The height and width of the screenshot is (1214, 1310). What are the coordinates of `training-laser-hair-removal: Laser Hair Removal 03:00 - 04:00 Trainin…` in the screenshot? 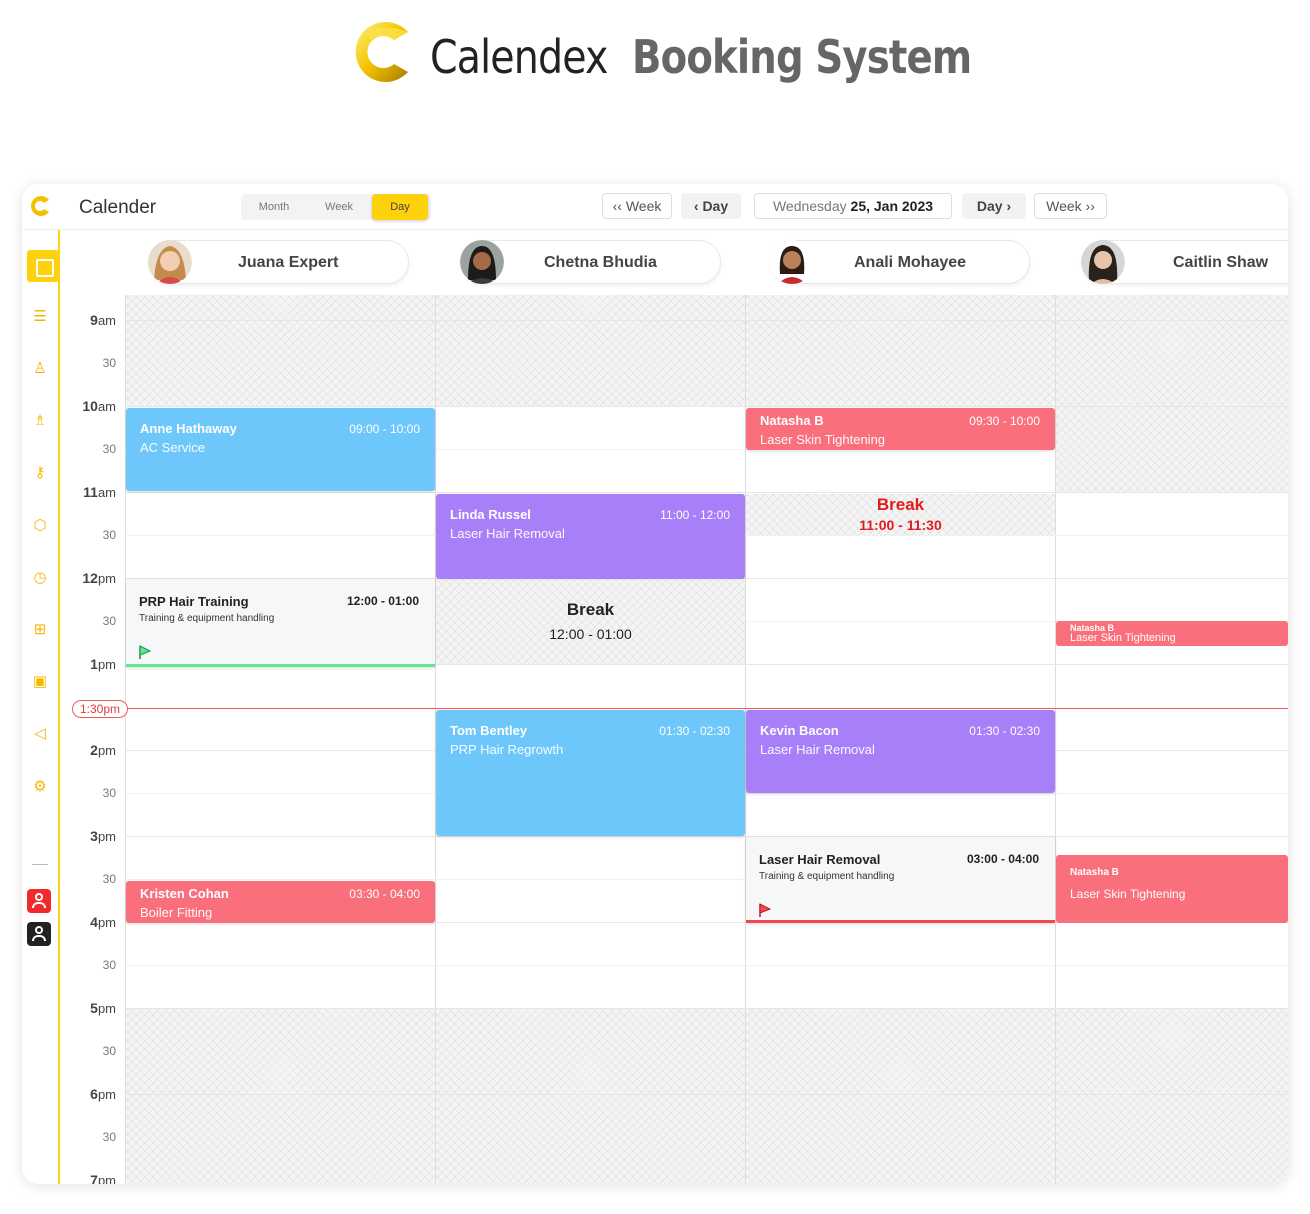 It's located at (900, 880).